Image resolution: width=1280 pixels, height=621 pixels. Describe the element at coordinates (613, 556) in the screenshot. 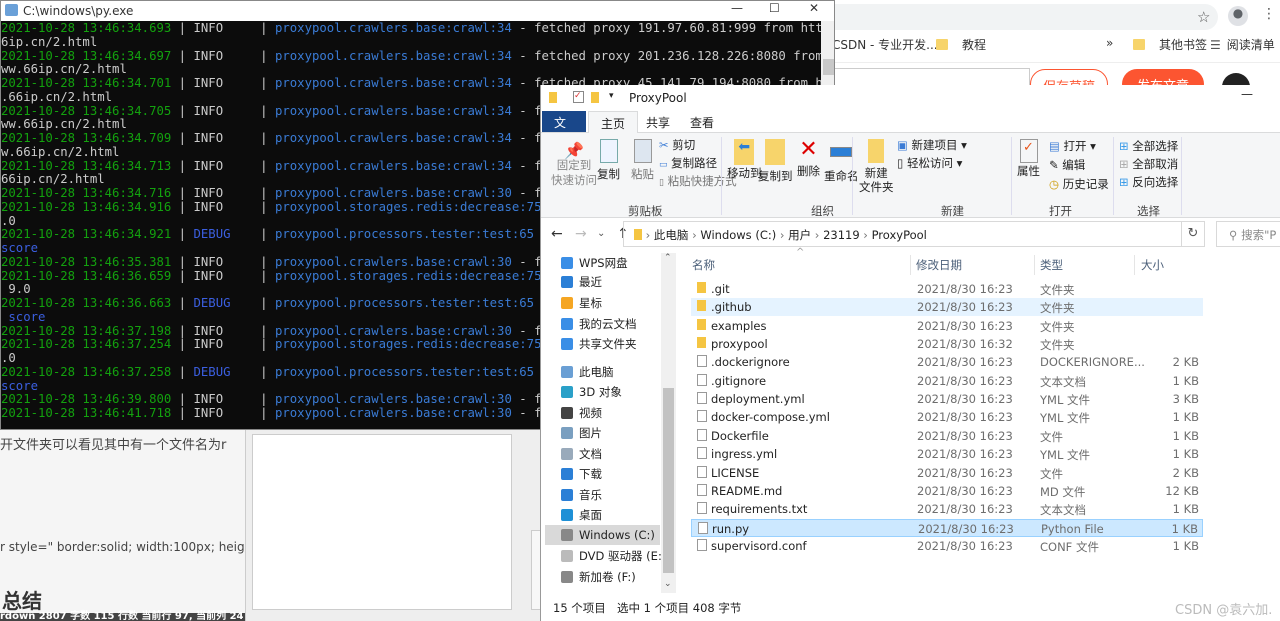

I see `nav-item: DVD 驱动器 (E:)` at that location.